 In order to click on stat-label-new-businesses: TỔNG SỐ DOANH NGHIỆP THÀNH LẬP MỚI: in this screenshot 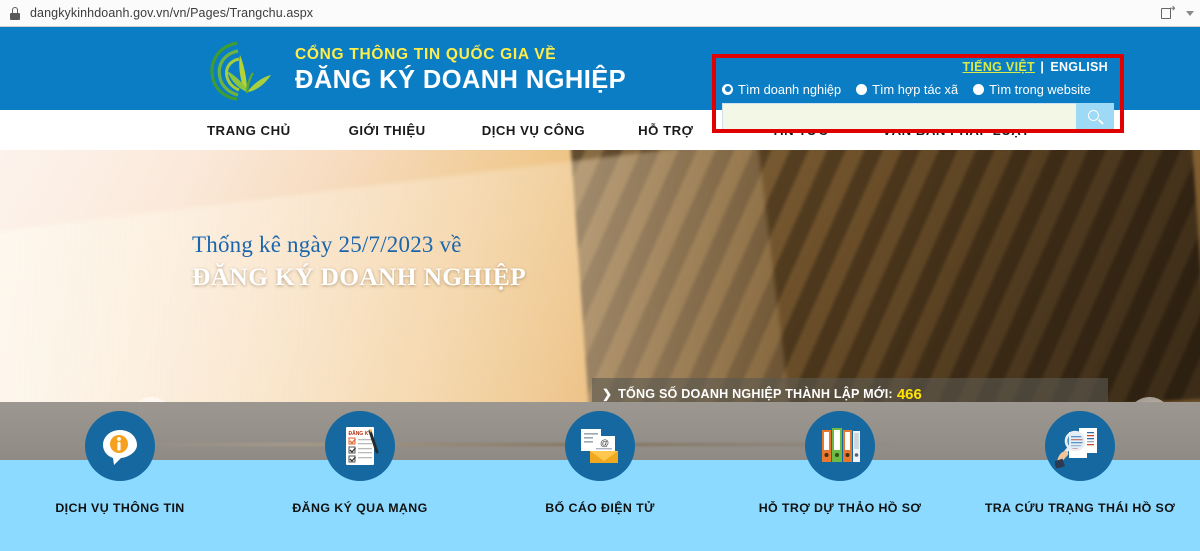, I will do `click(755, 394)`.